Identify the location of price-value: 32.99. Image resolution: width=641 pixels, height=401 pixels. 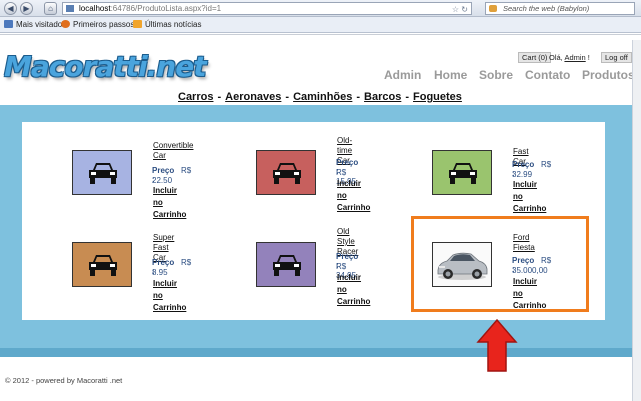
(522, 174).